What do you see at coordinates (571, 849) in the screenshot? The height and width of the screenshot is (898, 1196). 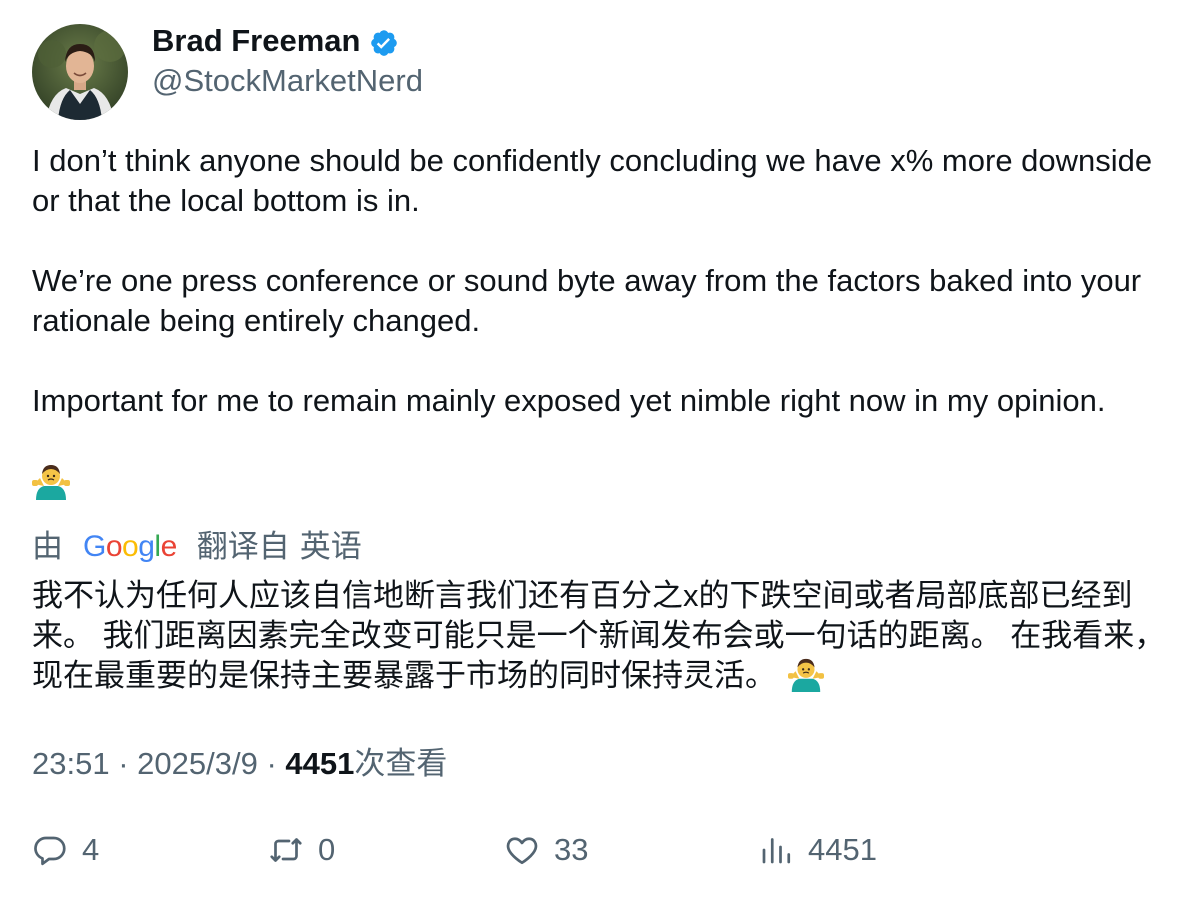 I see `like-count: 33` at bounding box center [571, 849].